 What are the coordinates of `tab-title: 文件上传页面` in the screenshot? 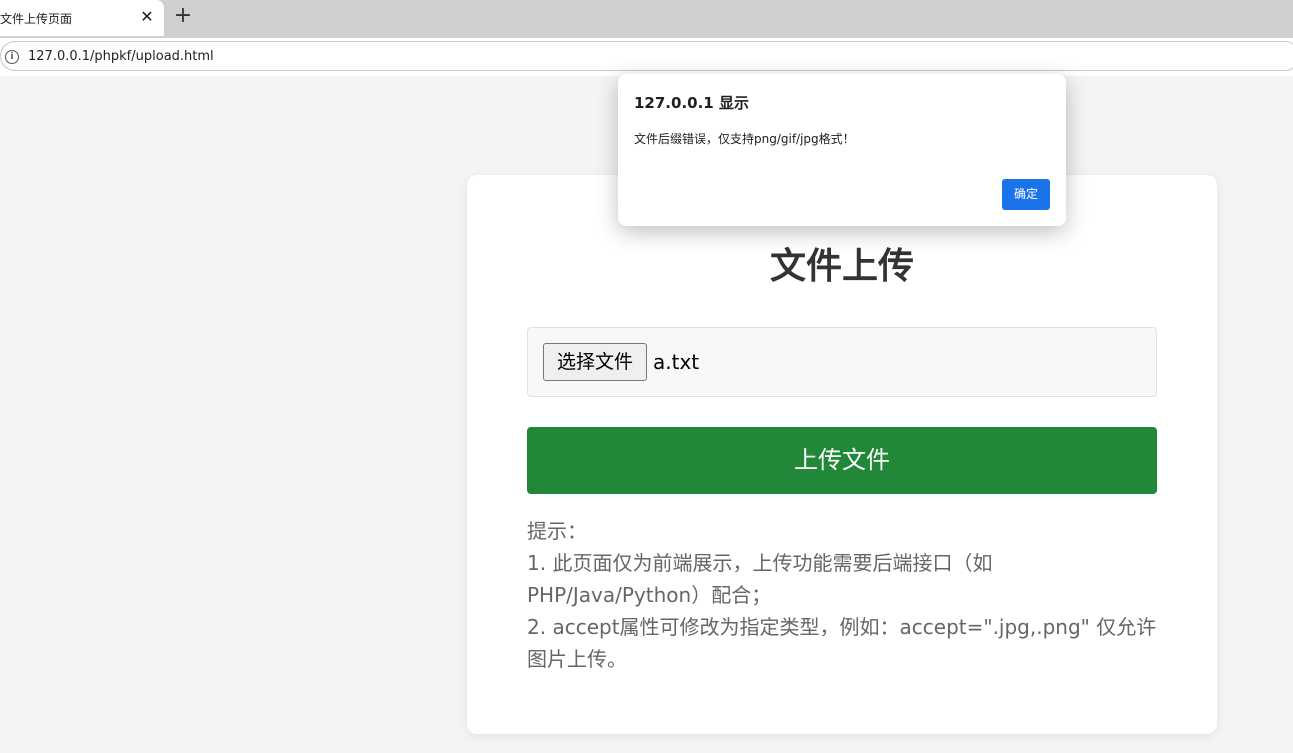 It's located at (36, 19).